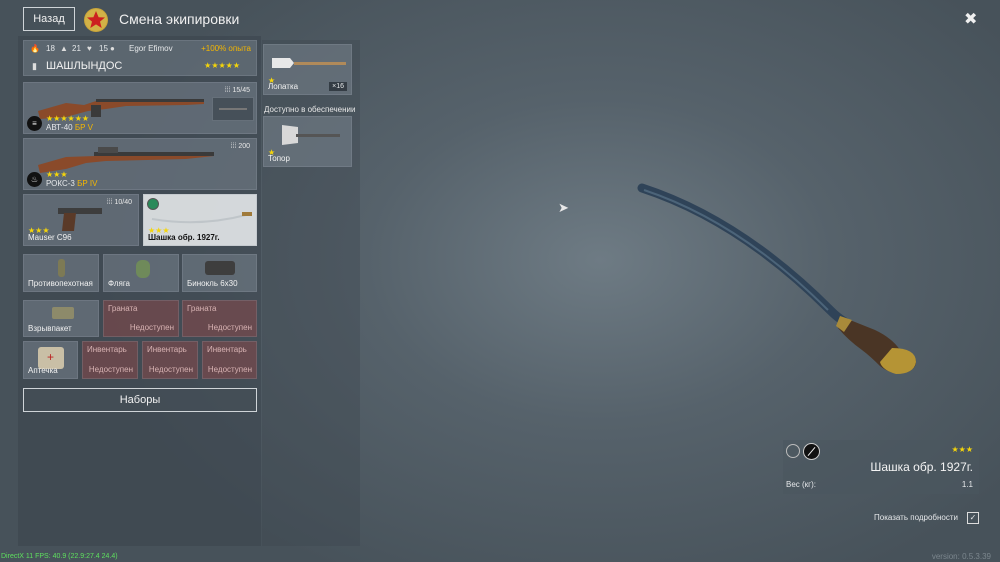 This screenshot has height=562, width=1000. I want to click on soldier-stat-1: 18, so click(50, 48).